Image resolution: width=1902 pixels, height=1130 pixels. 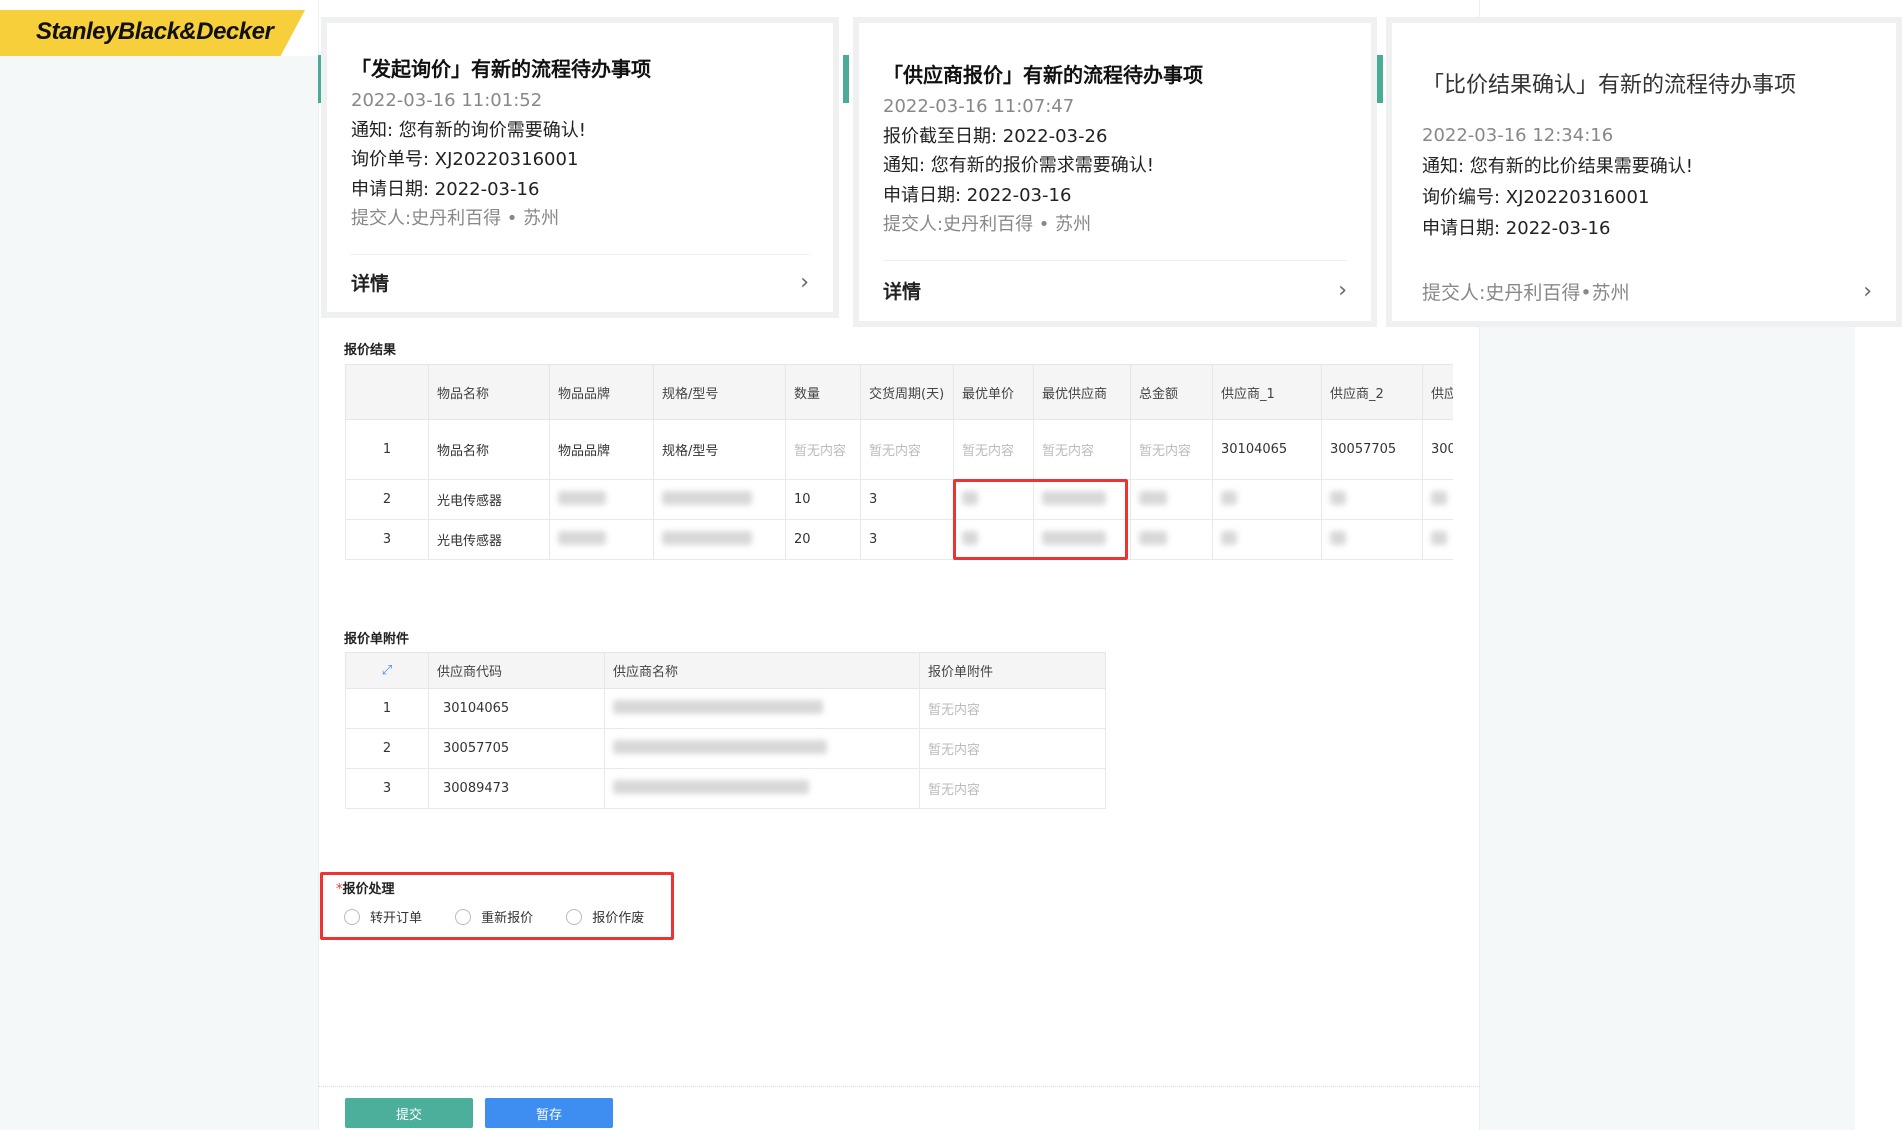 What do you see at coordinates (409, 1113) in the screenshot?
I see `submit-button: 提交` at bounding box center [409, 1113].